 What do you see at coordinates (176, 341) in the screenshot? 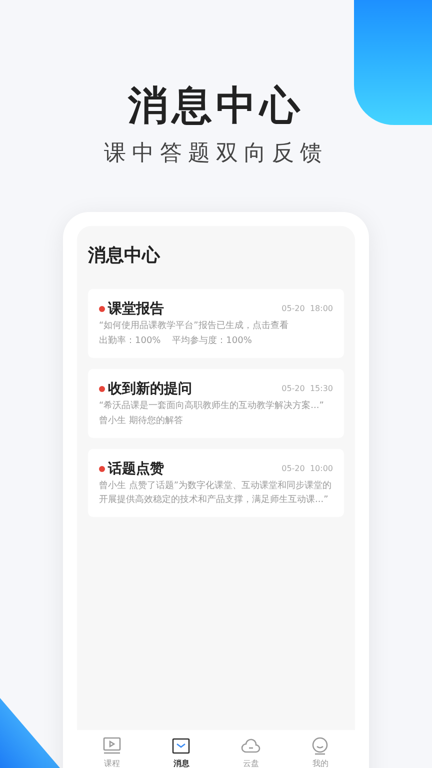
I see `message-text: 出勤率：100% 平均参与度：100%` at bounding box center [176, 341].